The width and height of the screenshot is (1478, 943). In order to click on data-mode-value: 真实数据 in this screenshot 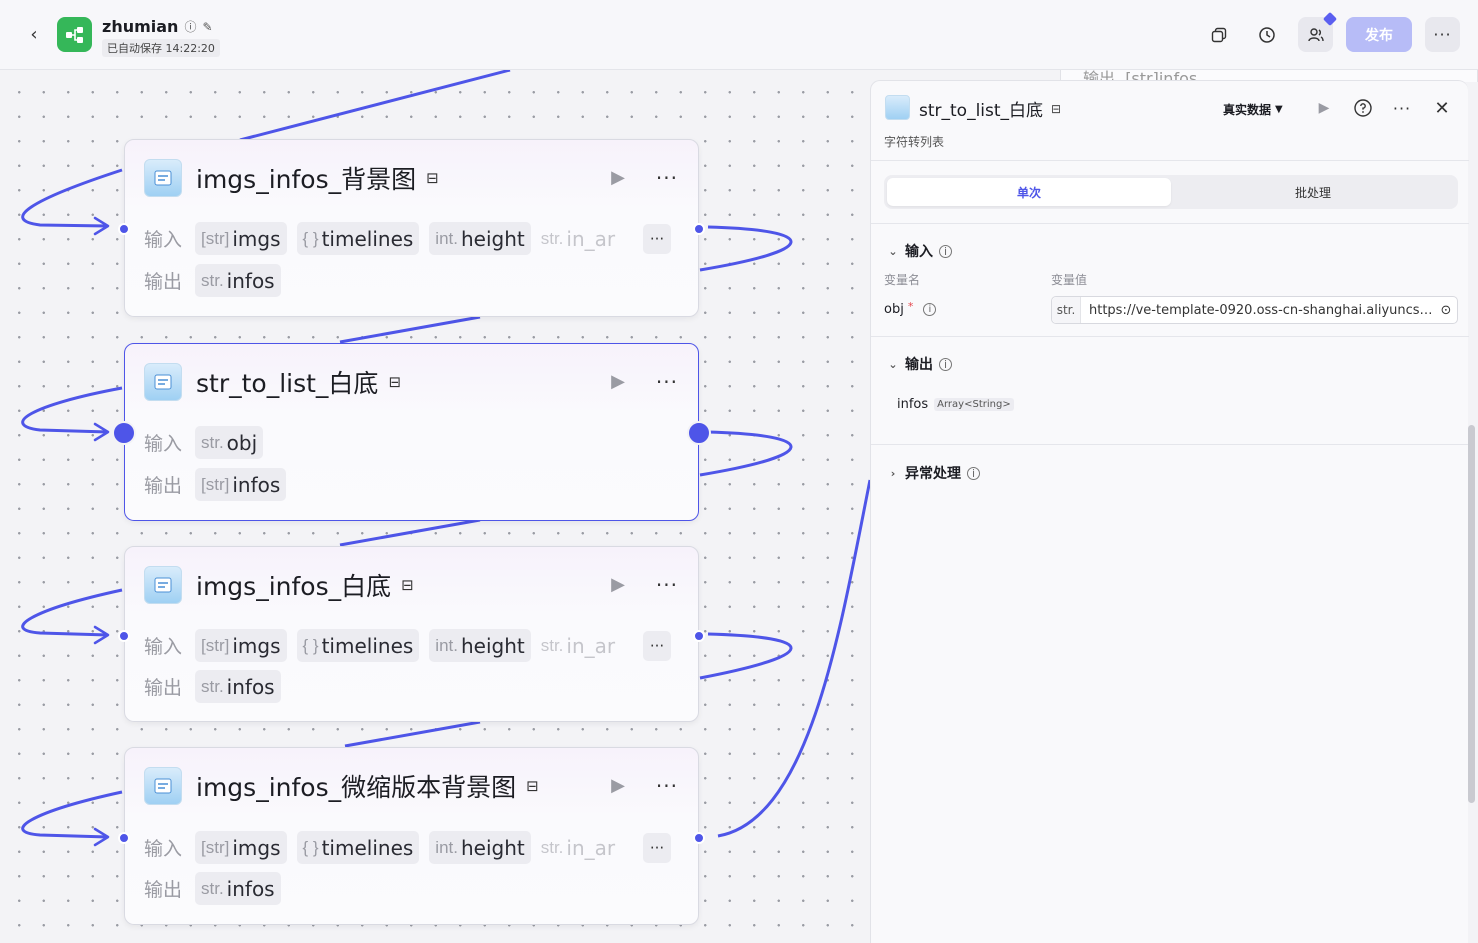, I will do `click(1247, 110)`.